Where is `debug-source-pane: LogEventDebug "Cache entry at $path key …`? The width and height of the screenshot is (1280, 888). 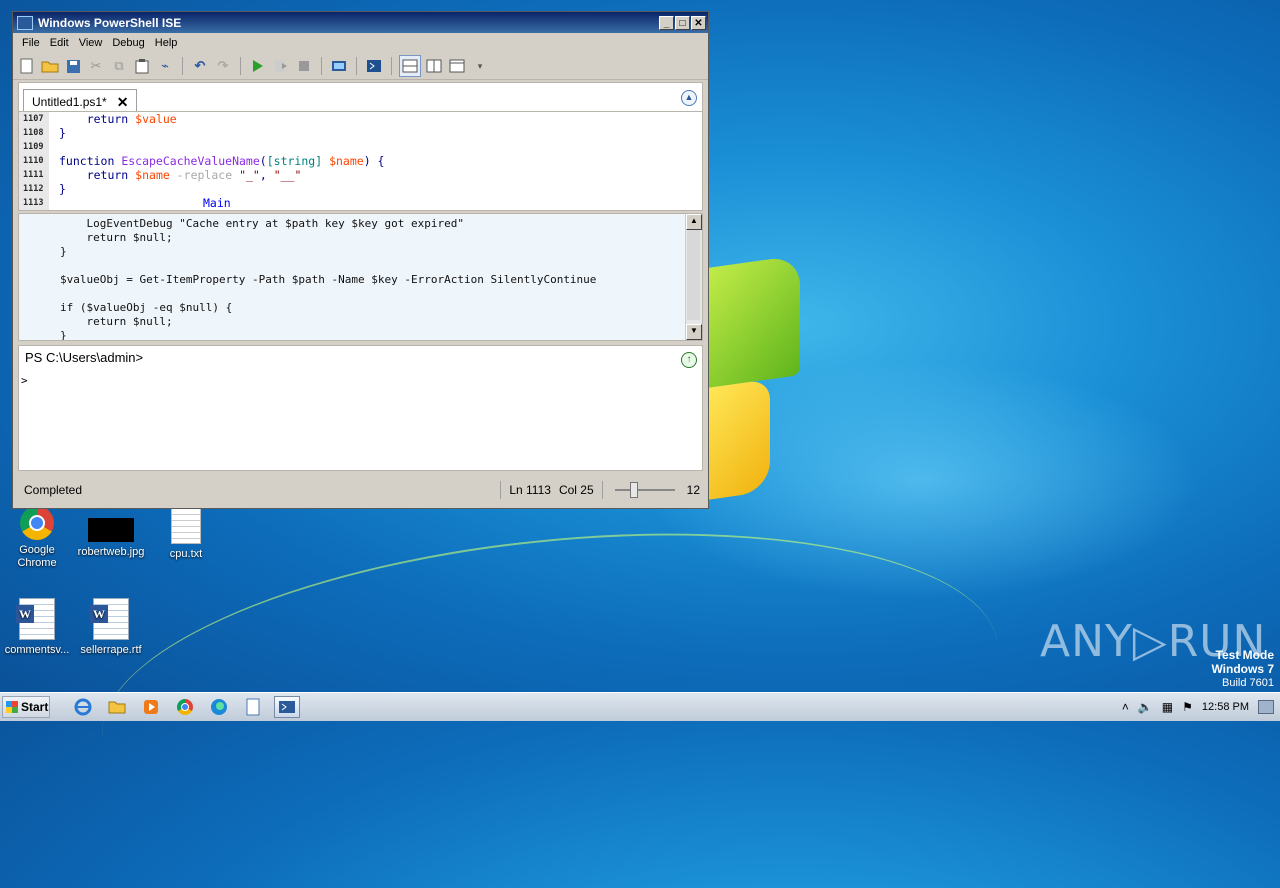 debug-source-pane: LogEventDebug "Cache entry at $path key … is located at coordinates (360, 277).